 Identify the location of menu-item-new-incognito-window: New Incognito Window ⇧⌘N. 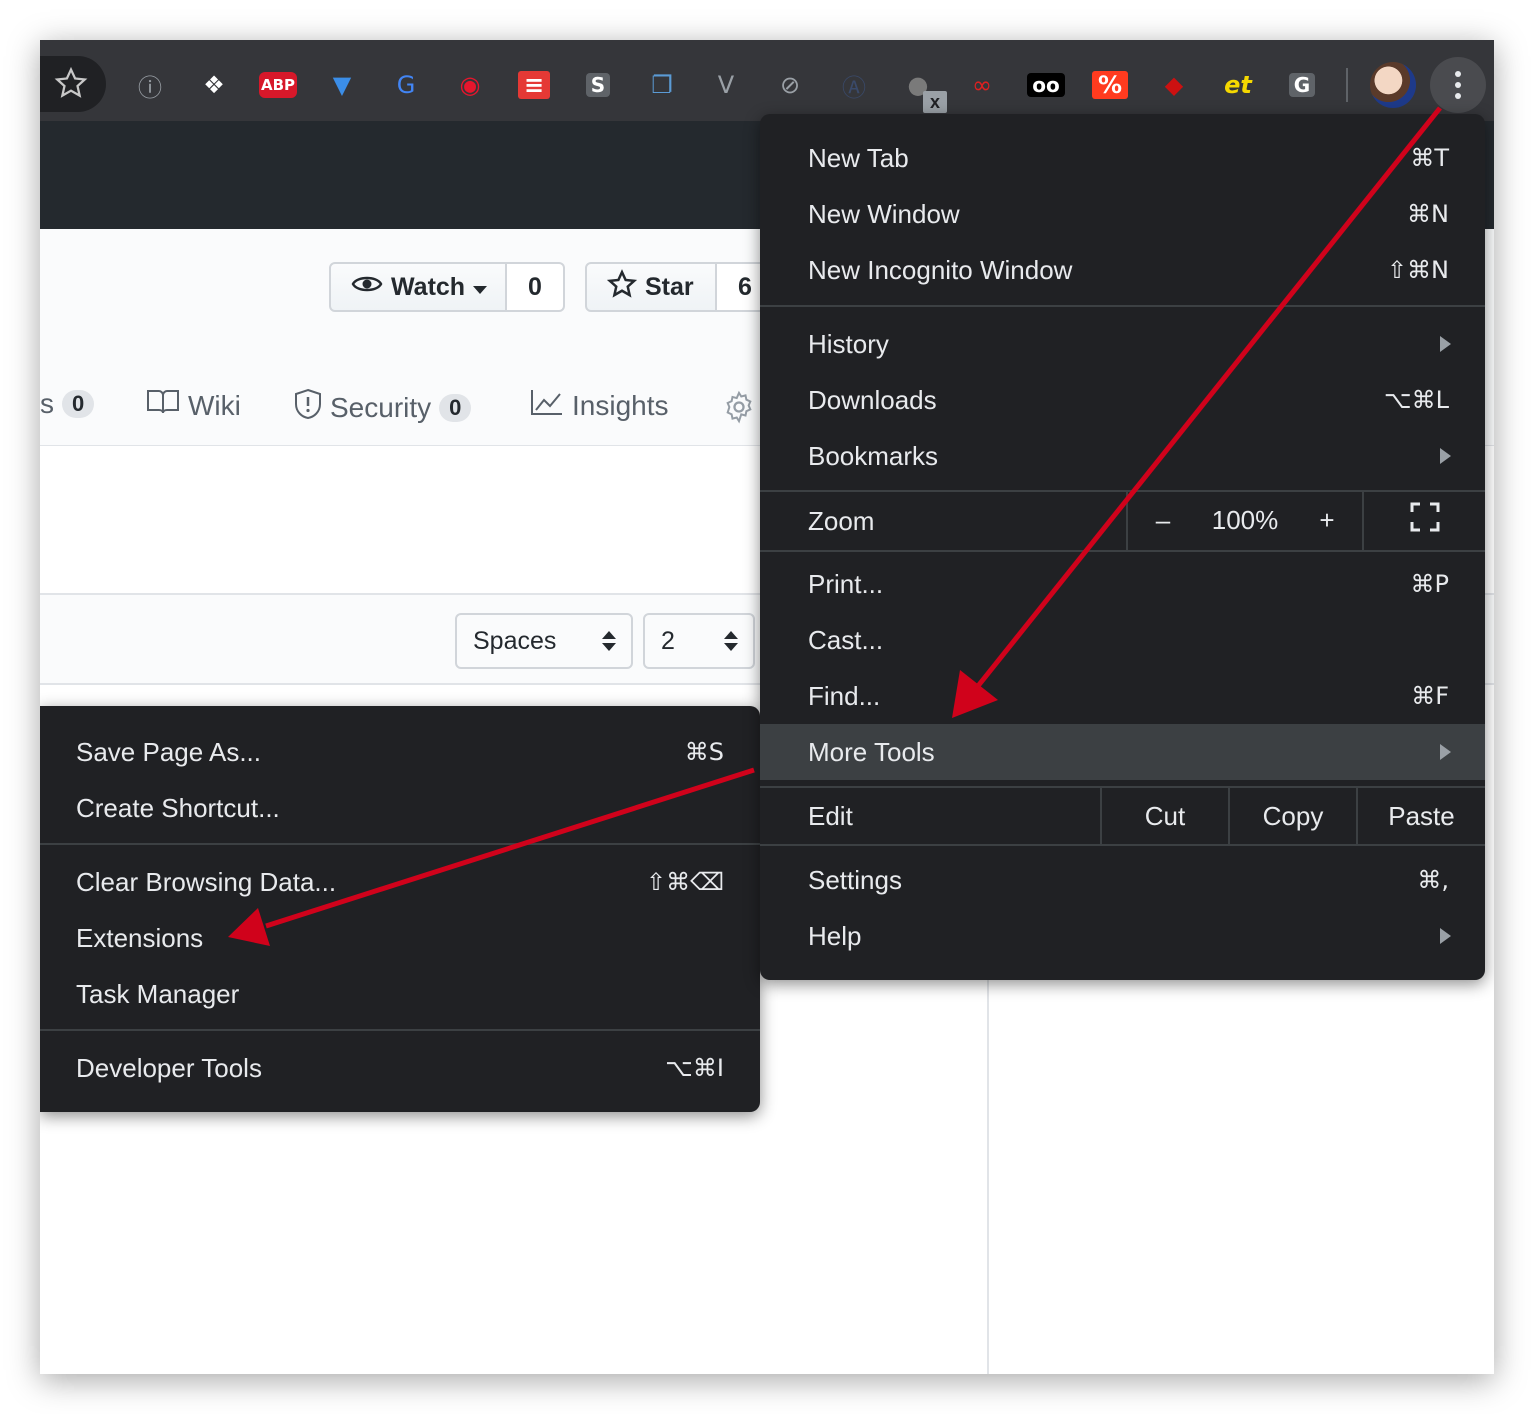
(1122, 270).